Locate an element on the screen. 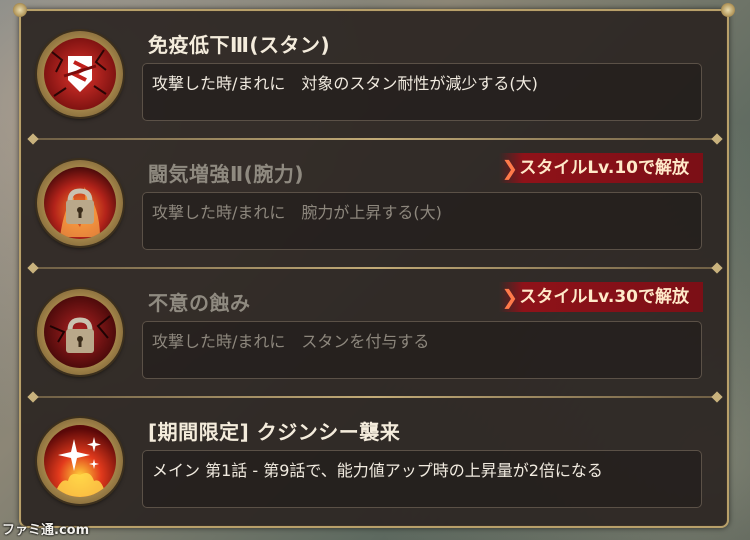 This screenshot has width=750, height=540. immunity-down-icon is located at coordinates (80, 74).